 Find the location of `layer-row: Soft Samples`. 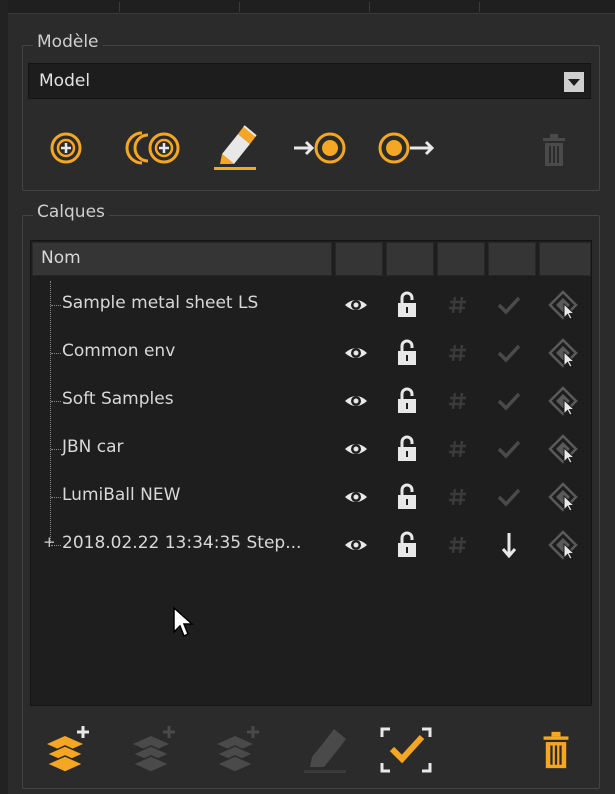

layer-row: Soft Samples is located at coordinates (311, 401).